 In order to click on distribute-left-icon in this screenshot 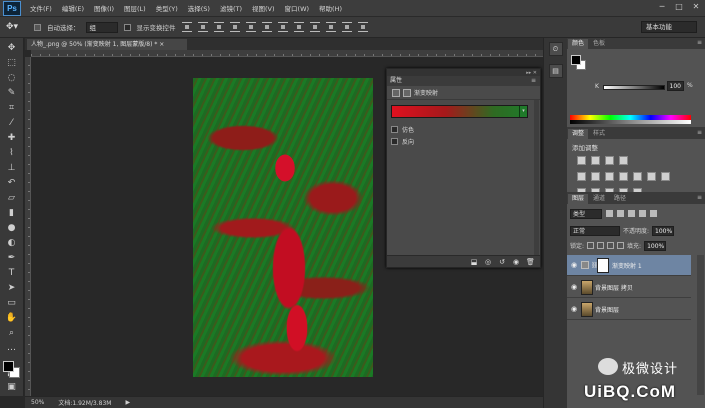, I will do `click(330, 27)`.